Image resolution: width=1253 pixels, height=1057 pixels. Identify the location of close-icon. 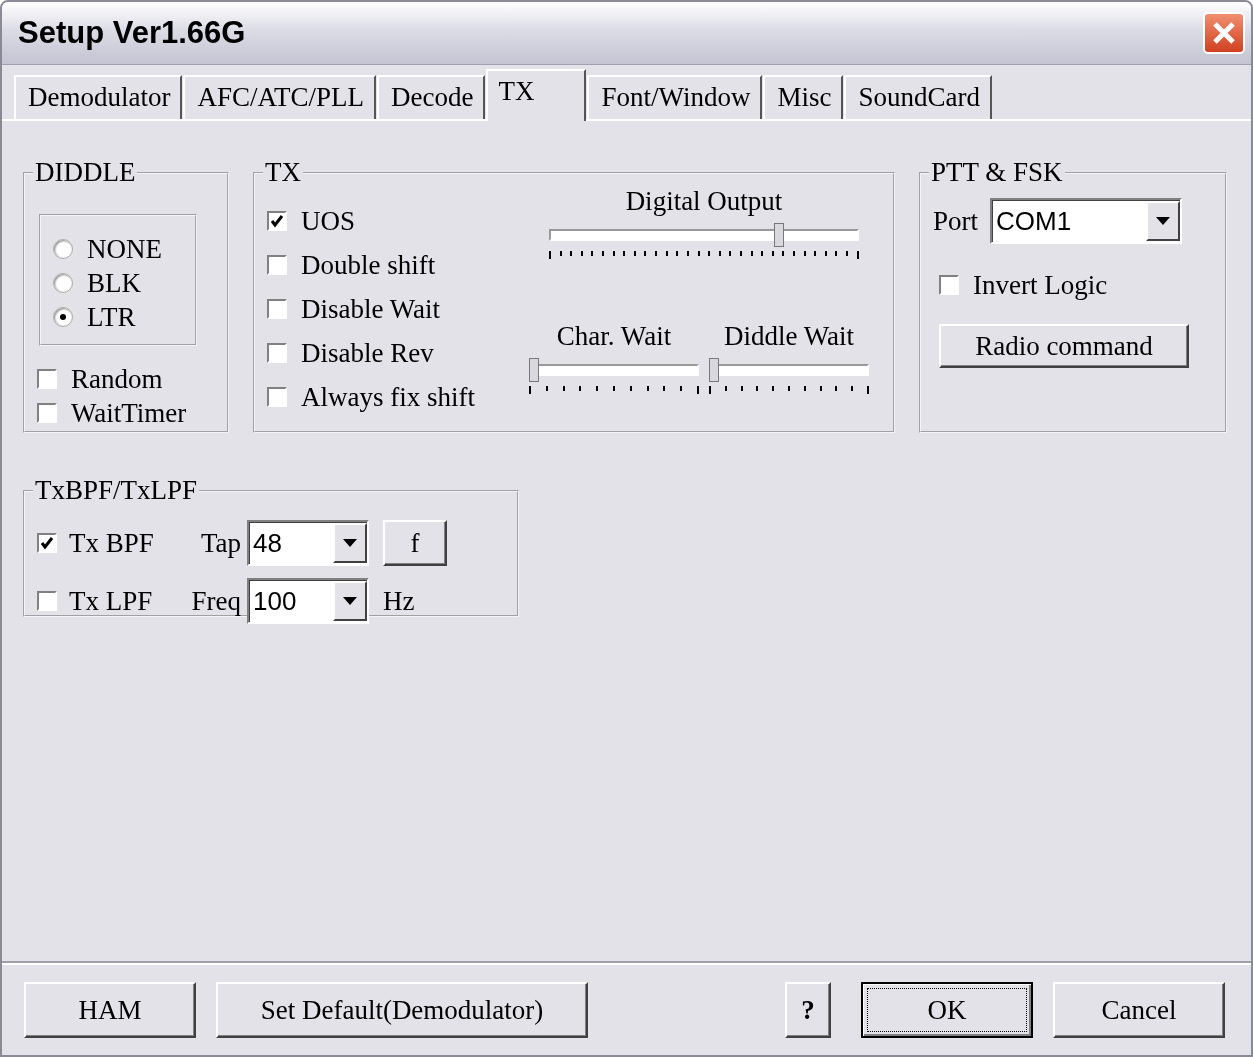
(1224, 33).